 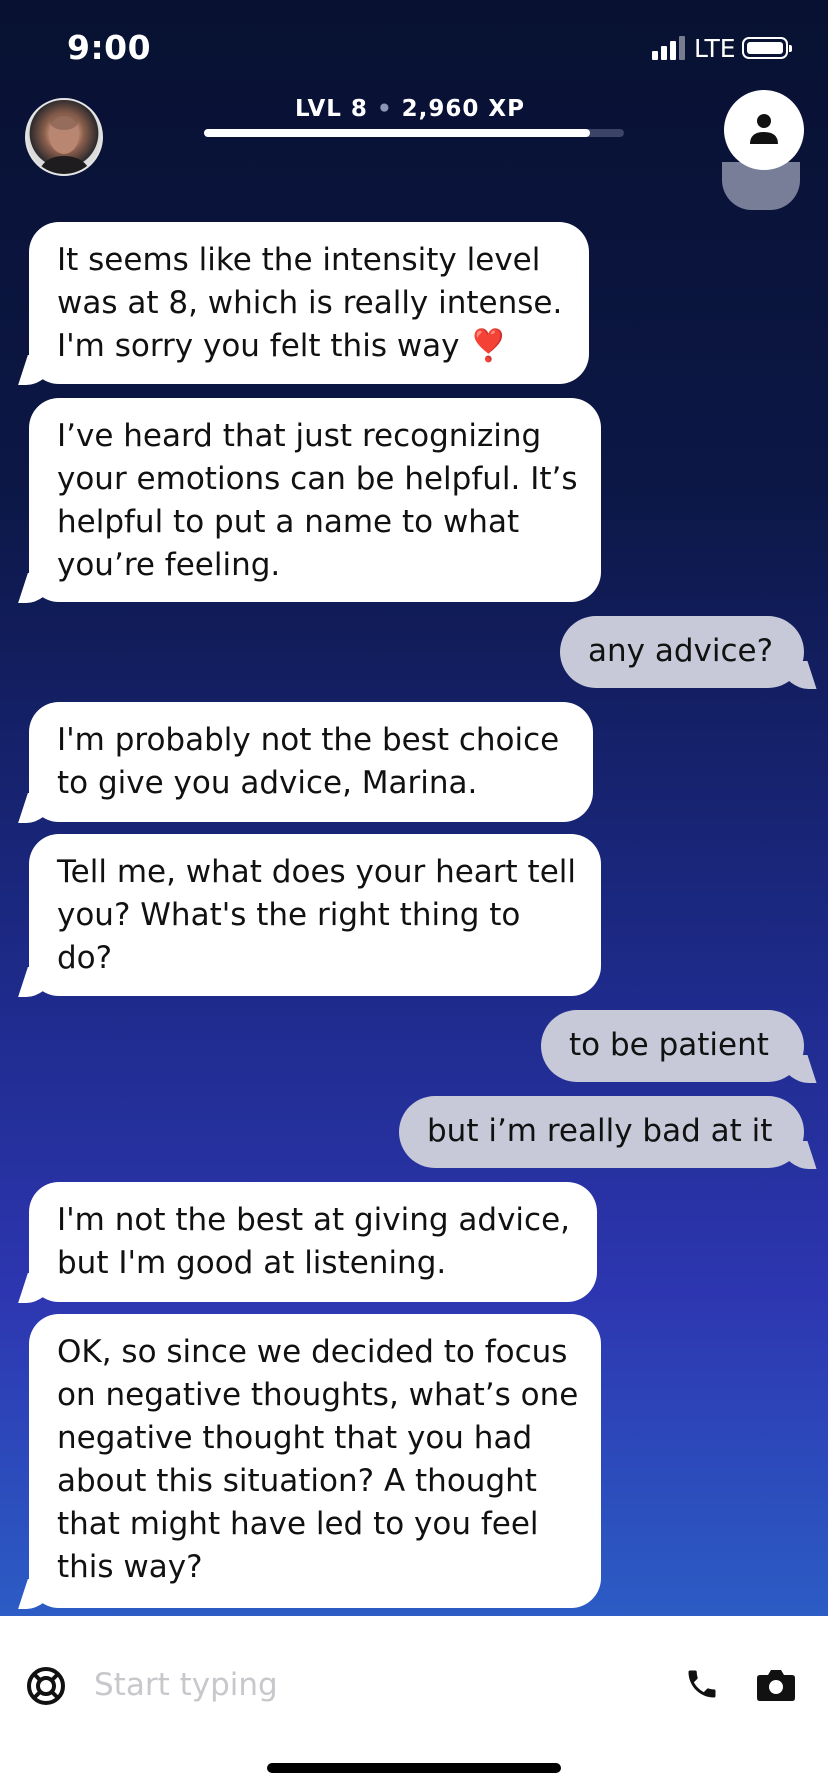 I want to click on message-line: I'm probably not the best choice, so click(x=308, y=740).